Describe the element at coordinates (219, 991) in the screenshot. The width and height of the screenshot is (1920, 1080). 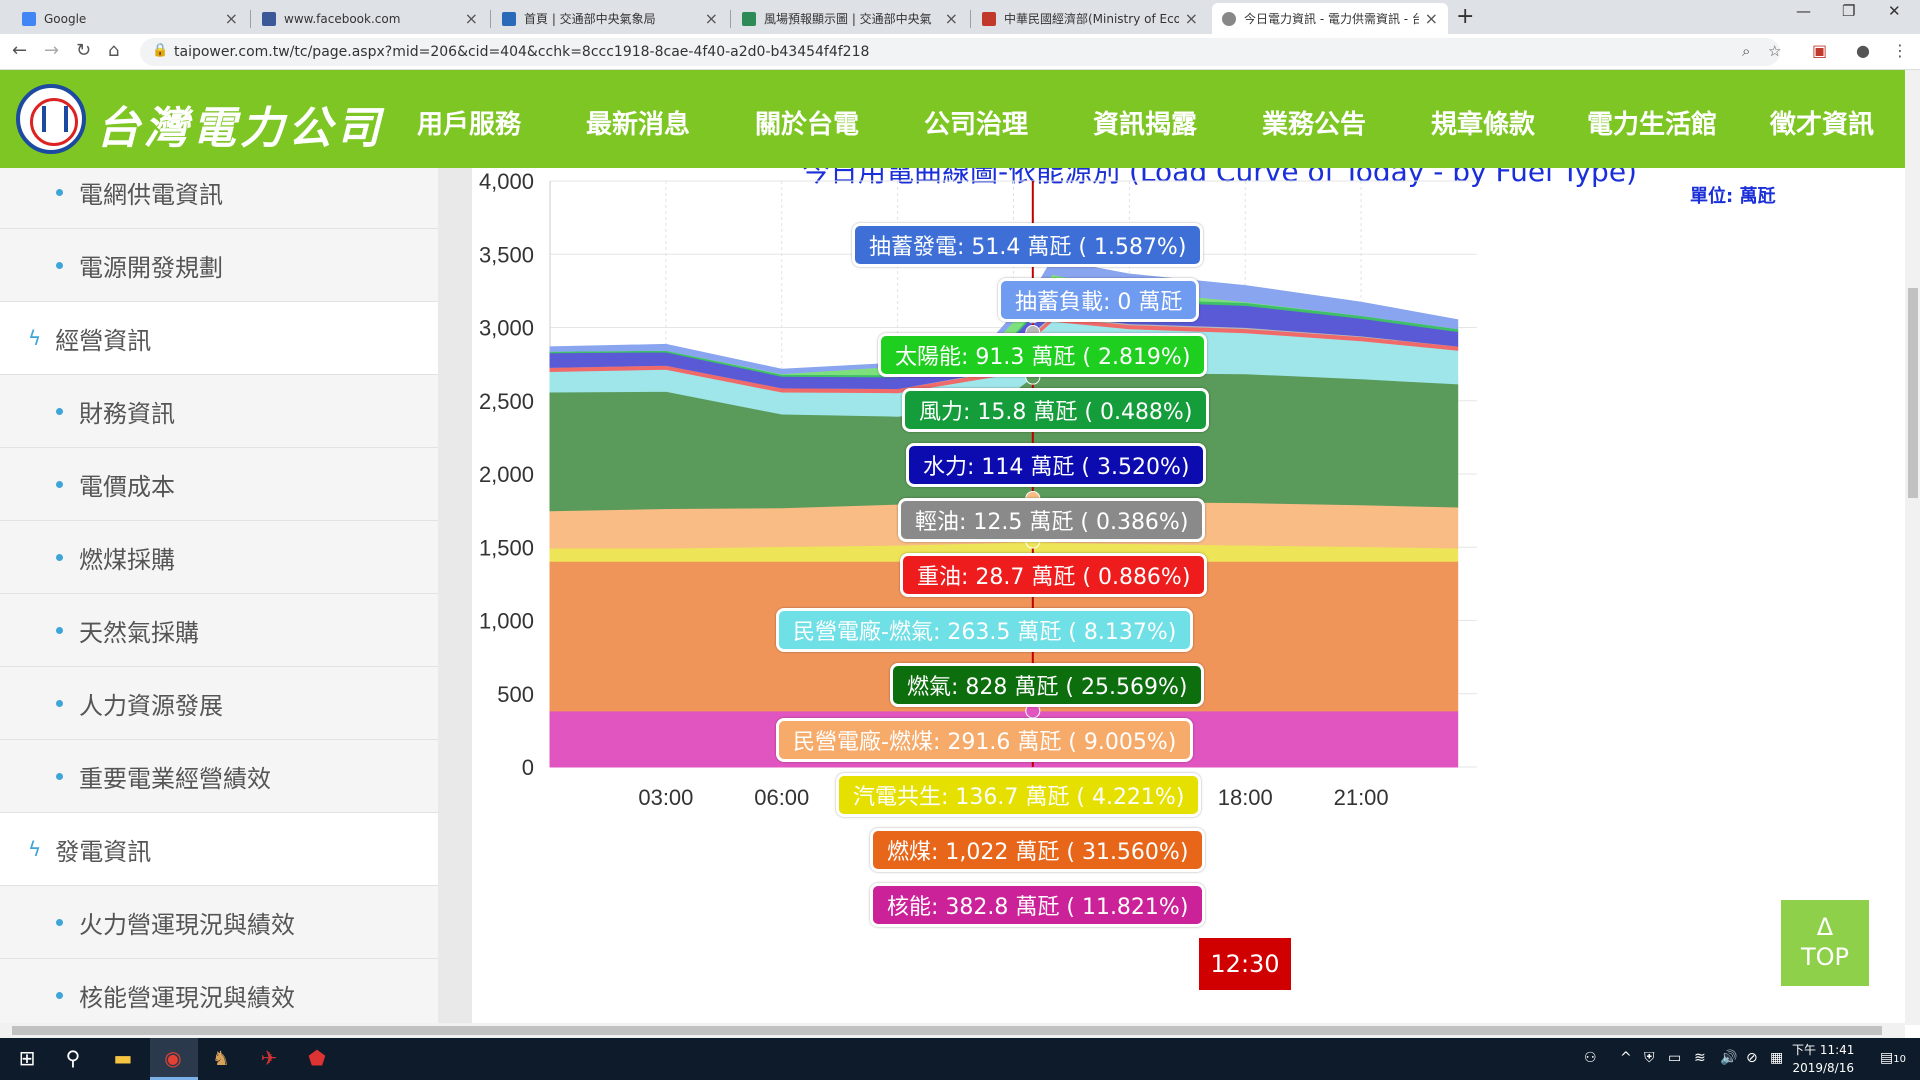
I see `sidebar-item-nuclear-ops: 核能營運現況與績效` at that location.